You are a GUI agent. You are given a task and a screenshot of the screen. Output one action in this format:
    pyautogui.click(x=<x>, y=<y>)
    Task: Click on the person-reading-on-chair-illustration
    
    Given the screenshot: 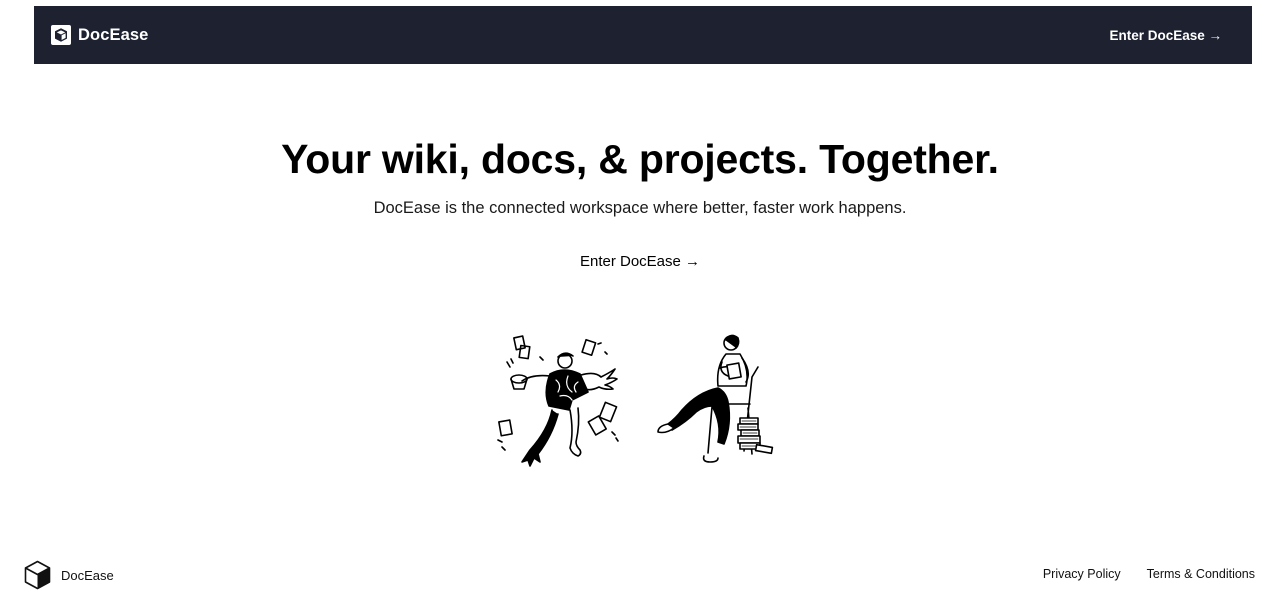 What is the action you would take?
    pyautogui.click(x=715, y=398)
    